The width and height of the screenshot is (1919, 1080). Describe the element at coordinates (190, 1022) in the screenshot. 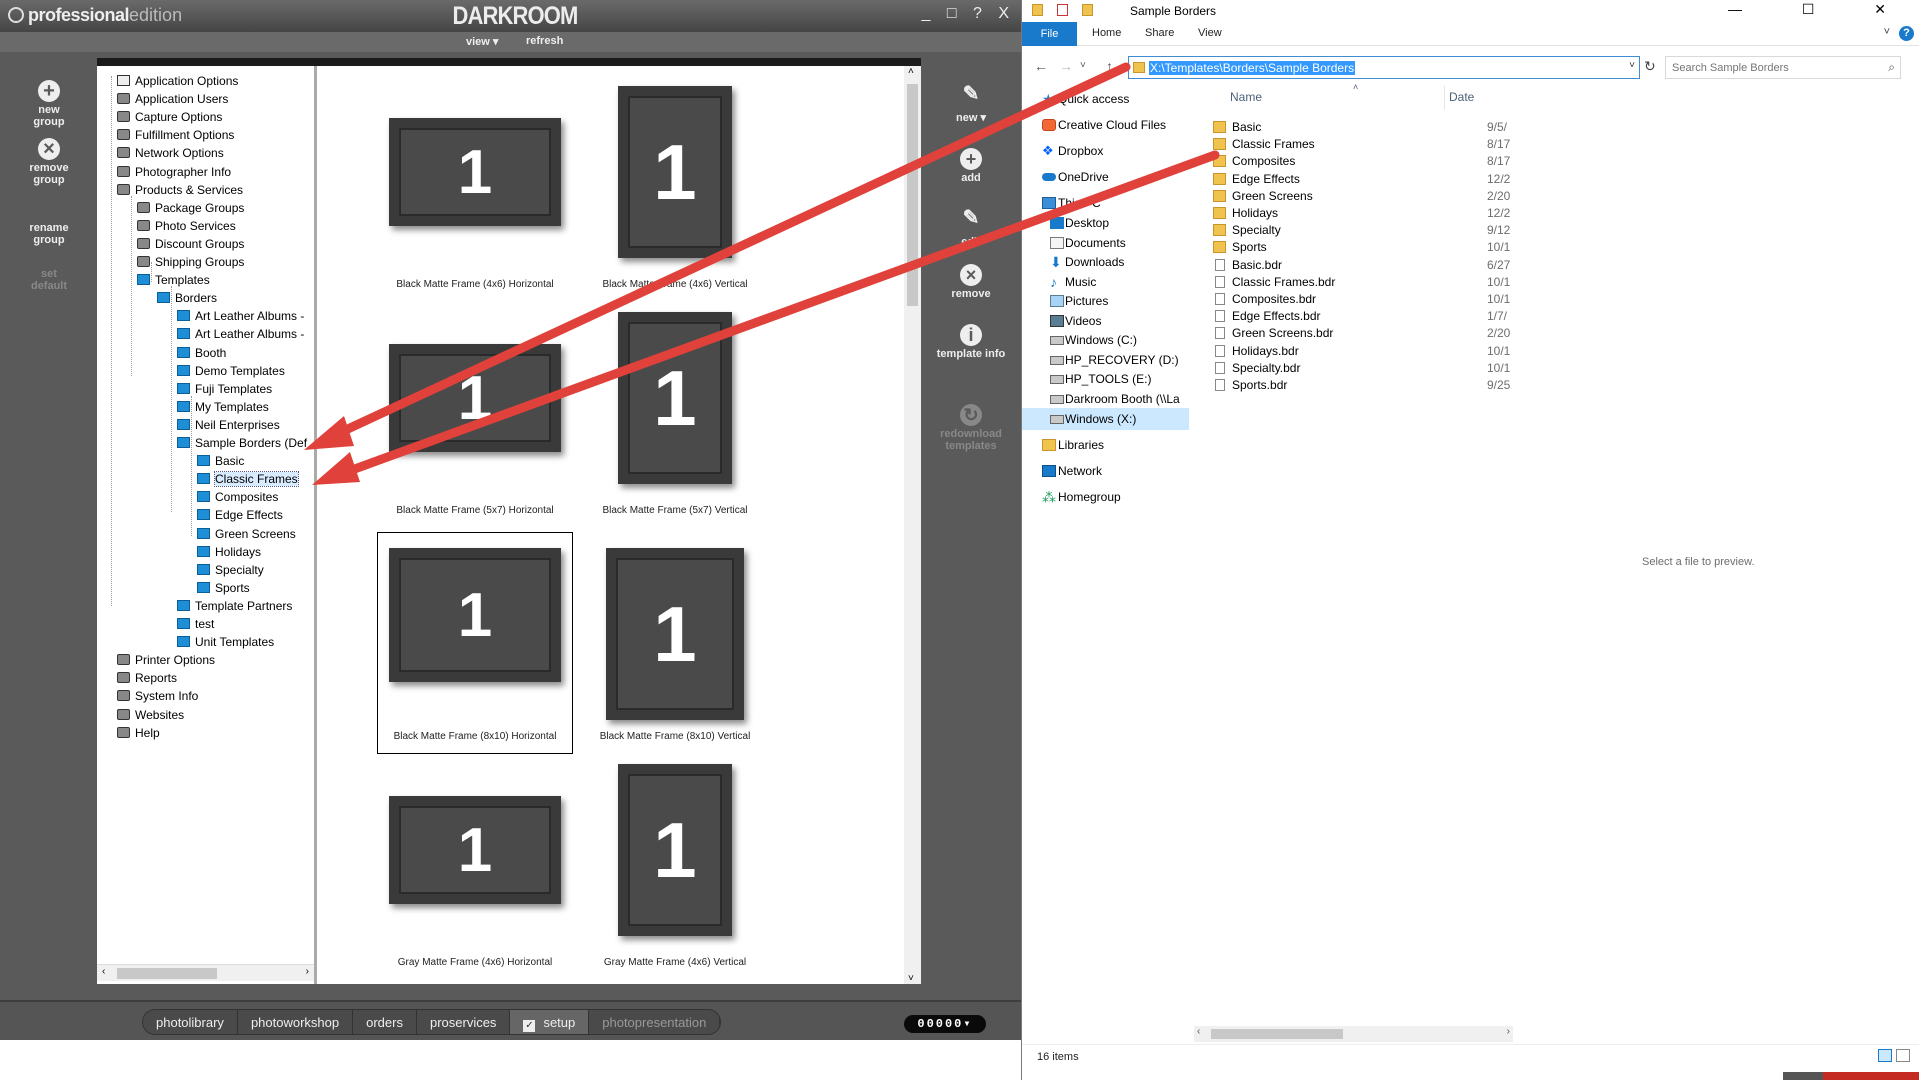

I see `tab-photolibrary: photolibrary` at that location.